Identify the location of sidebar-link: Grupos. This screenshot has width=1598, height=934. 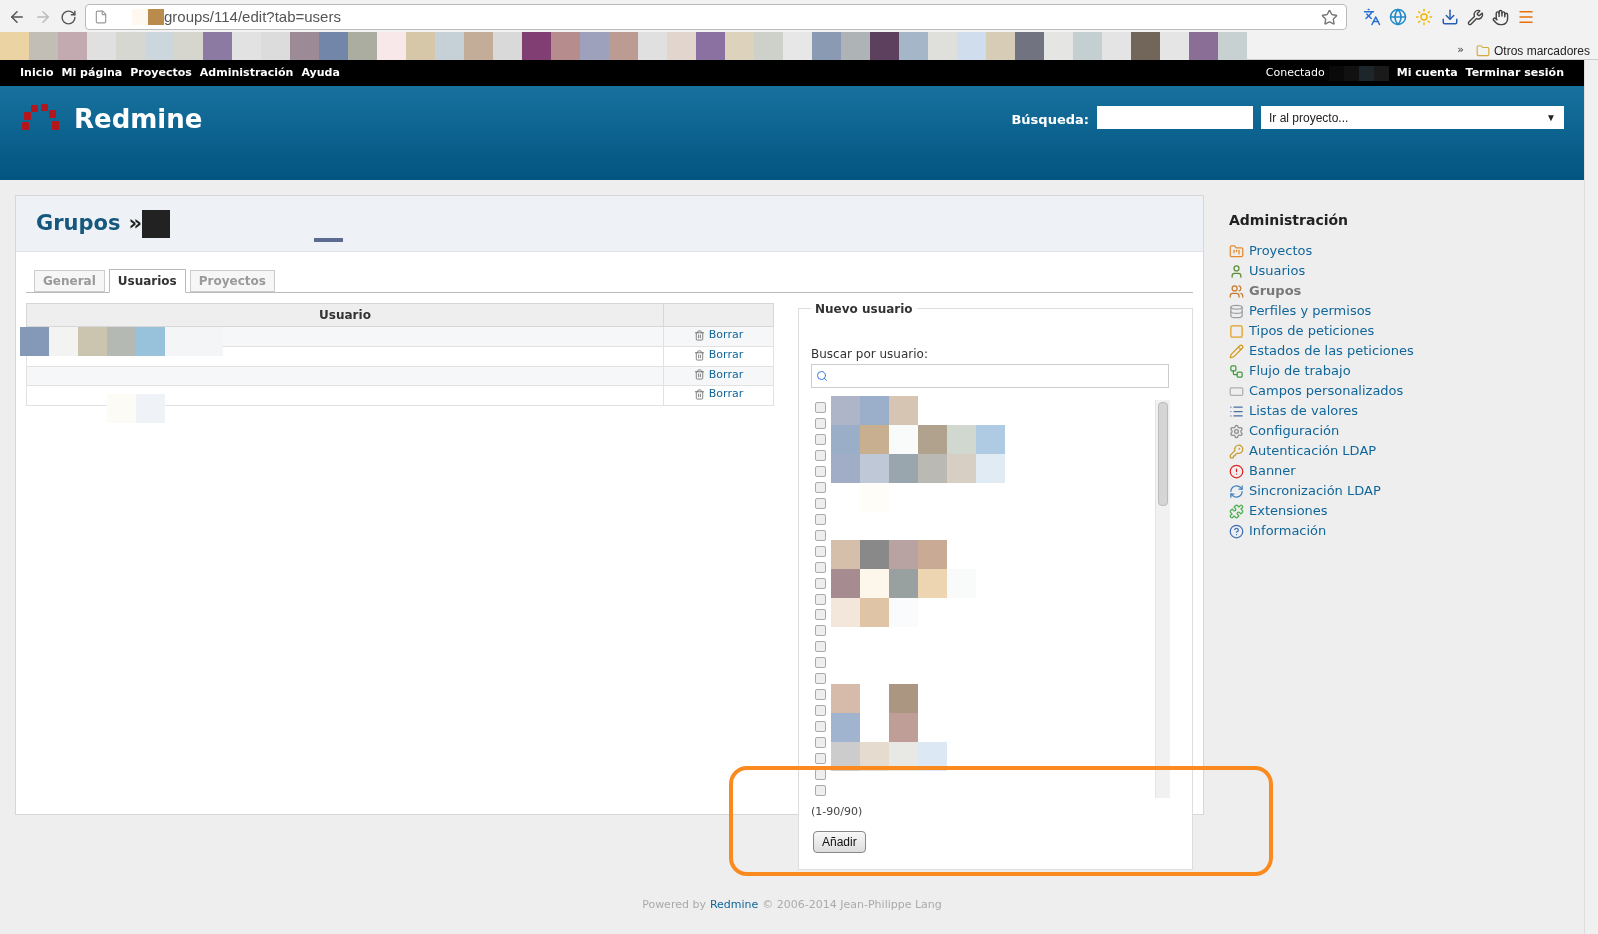
(1321, 291).